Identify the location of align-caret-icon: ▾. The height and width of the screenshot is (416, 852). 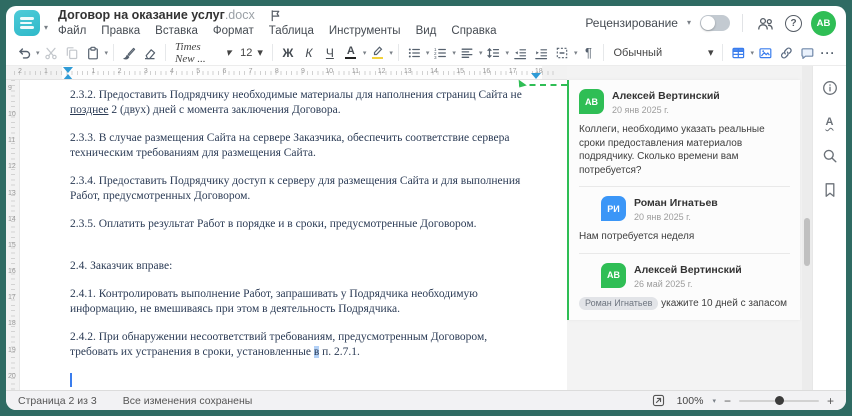
(481, 53).